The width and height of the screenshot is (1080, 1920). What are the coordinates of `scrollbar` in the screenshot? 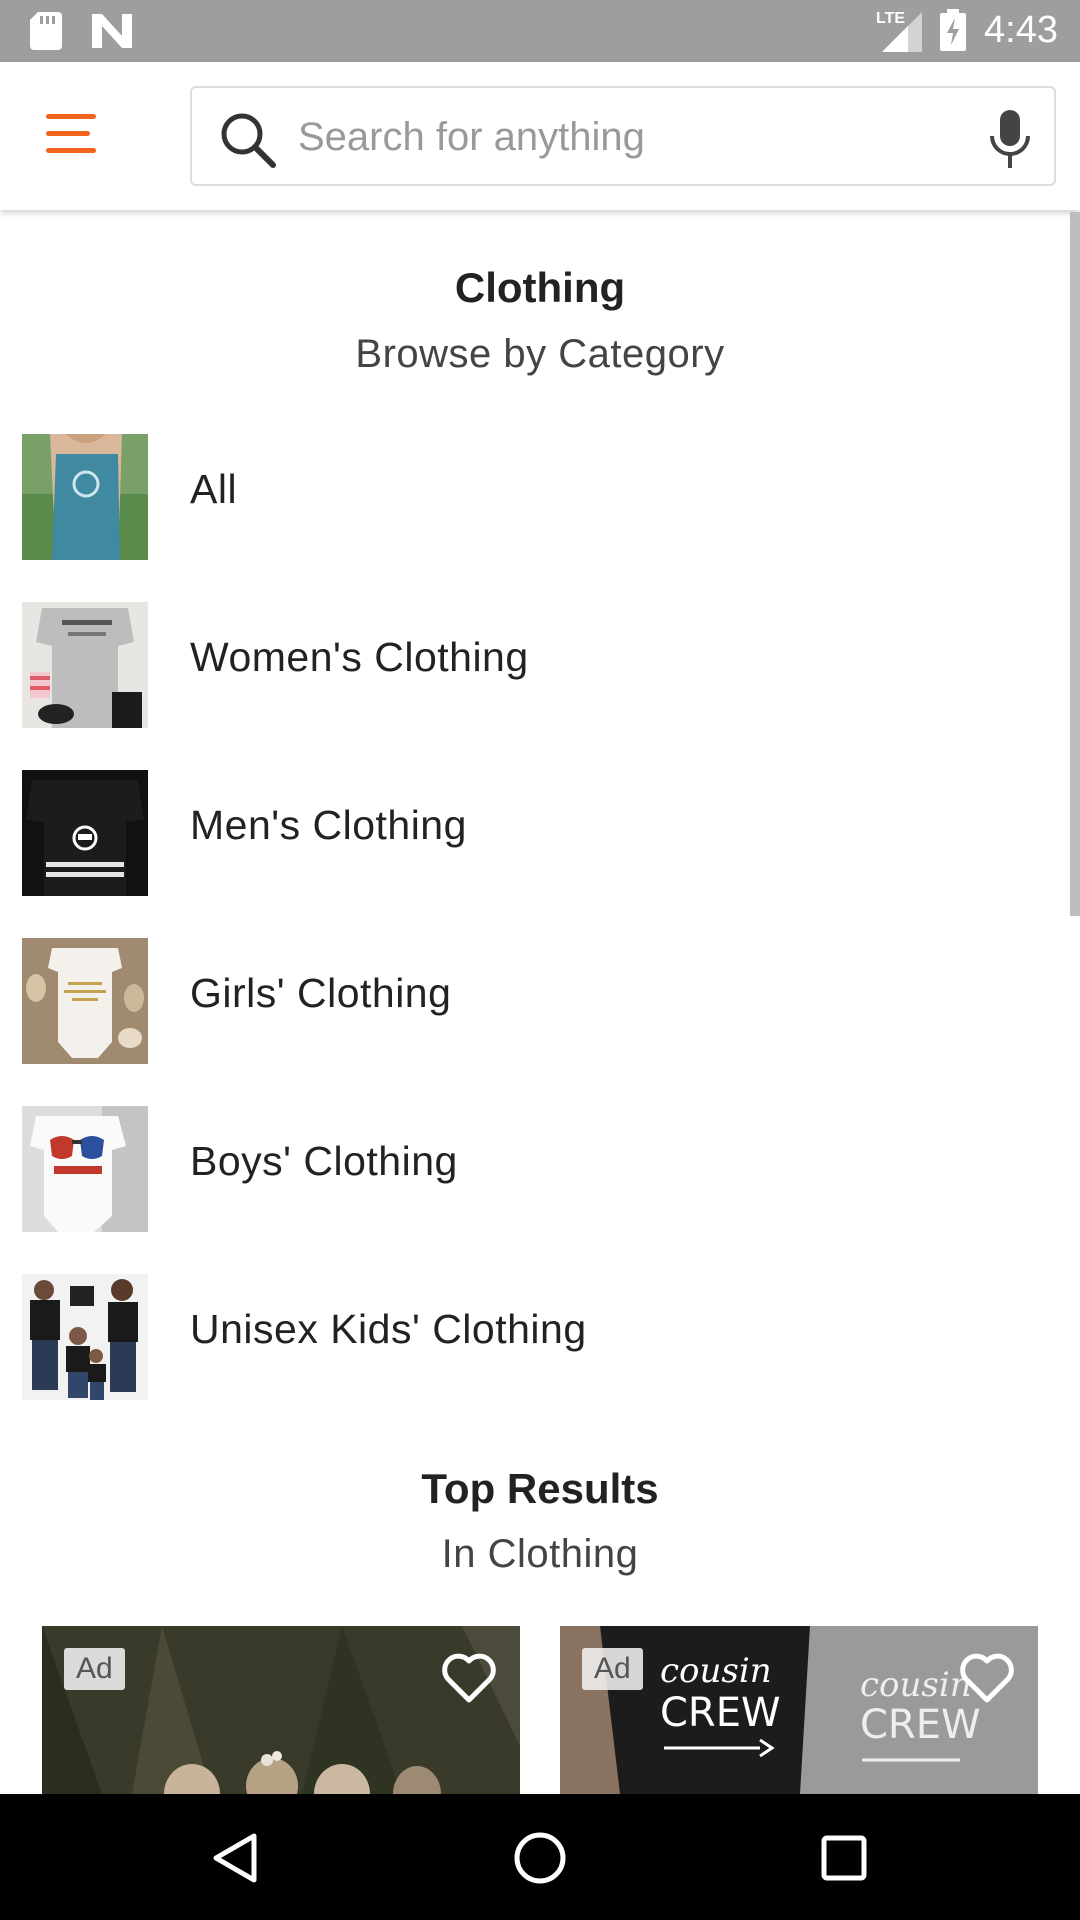 It's located at (1075, 564).